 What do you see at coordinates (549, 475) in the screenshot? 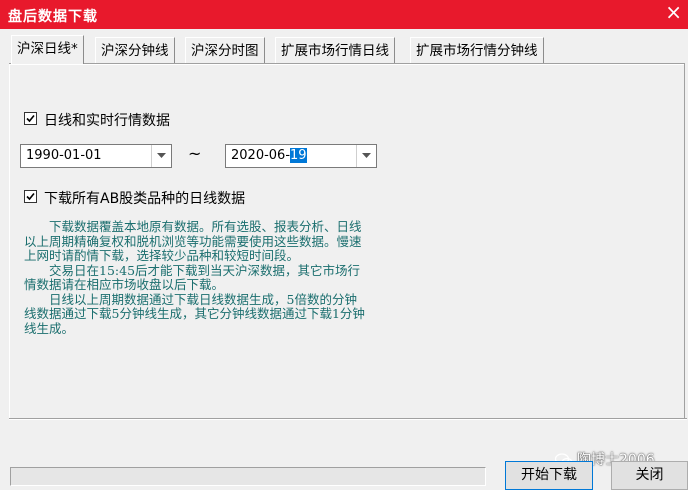
I see `start-download-button: 开始下载` at bounding box center [549, 475].